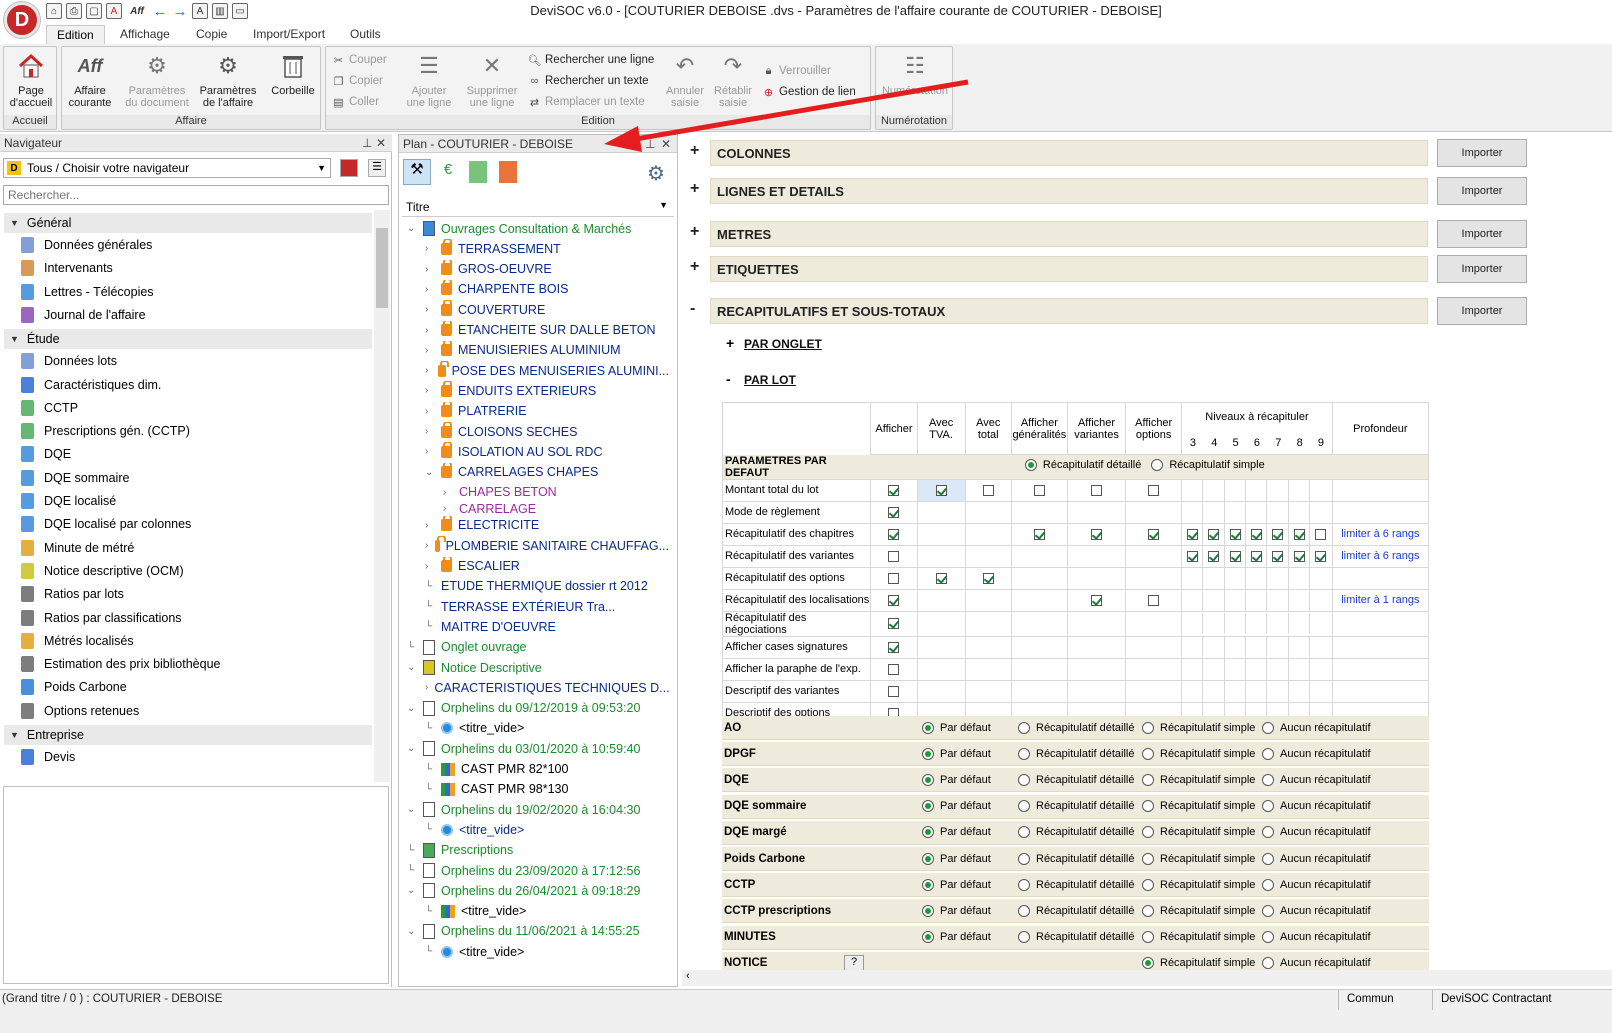  I want to click on plan-view-person-icon, so click(508, 172).